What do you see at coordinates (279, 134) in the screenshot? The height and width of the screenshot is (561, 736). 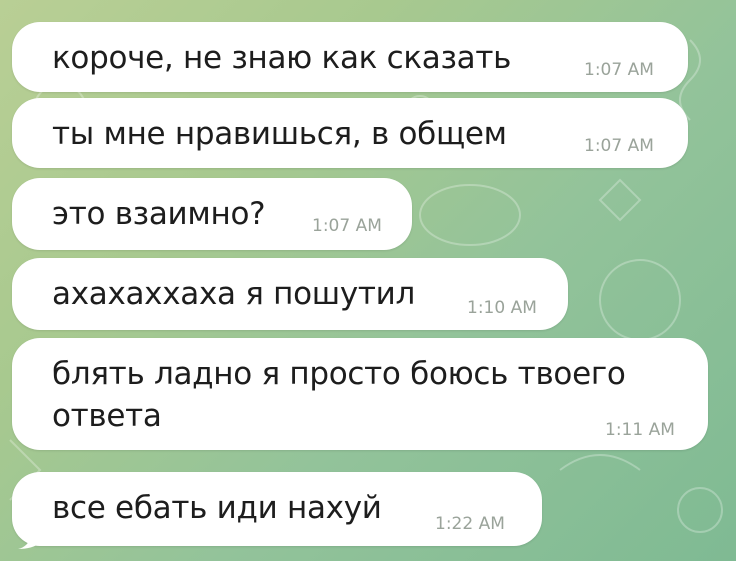 I see `message-text: ты мне нравишься, в общем` at bounding box center [279, 134].